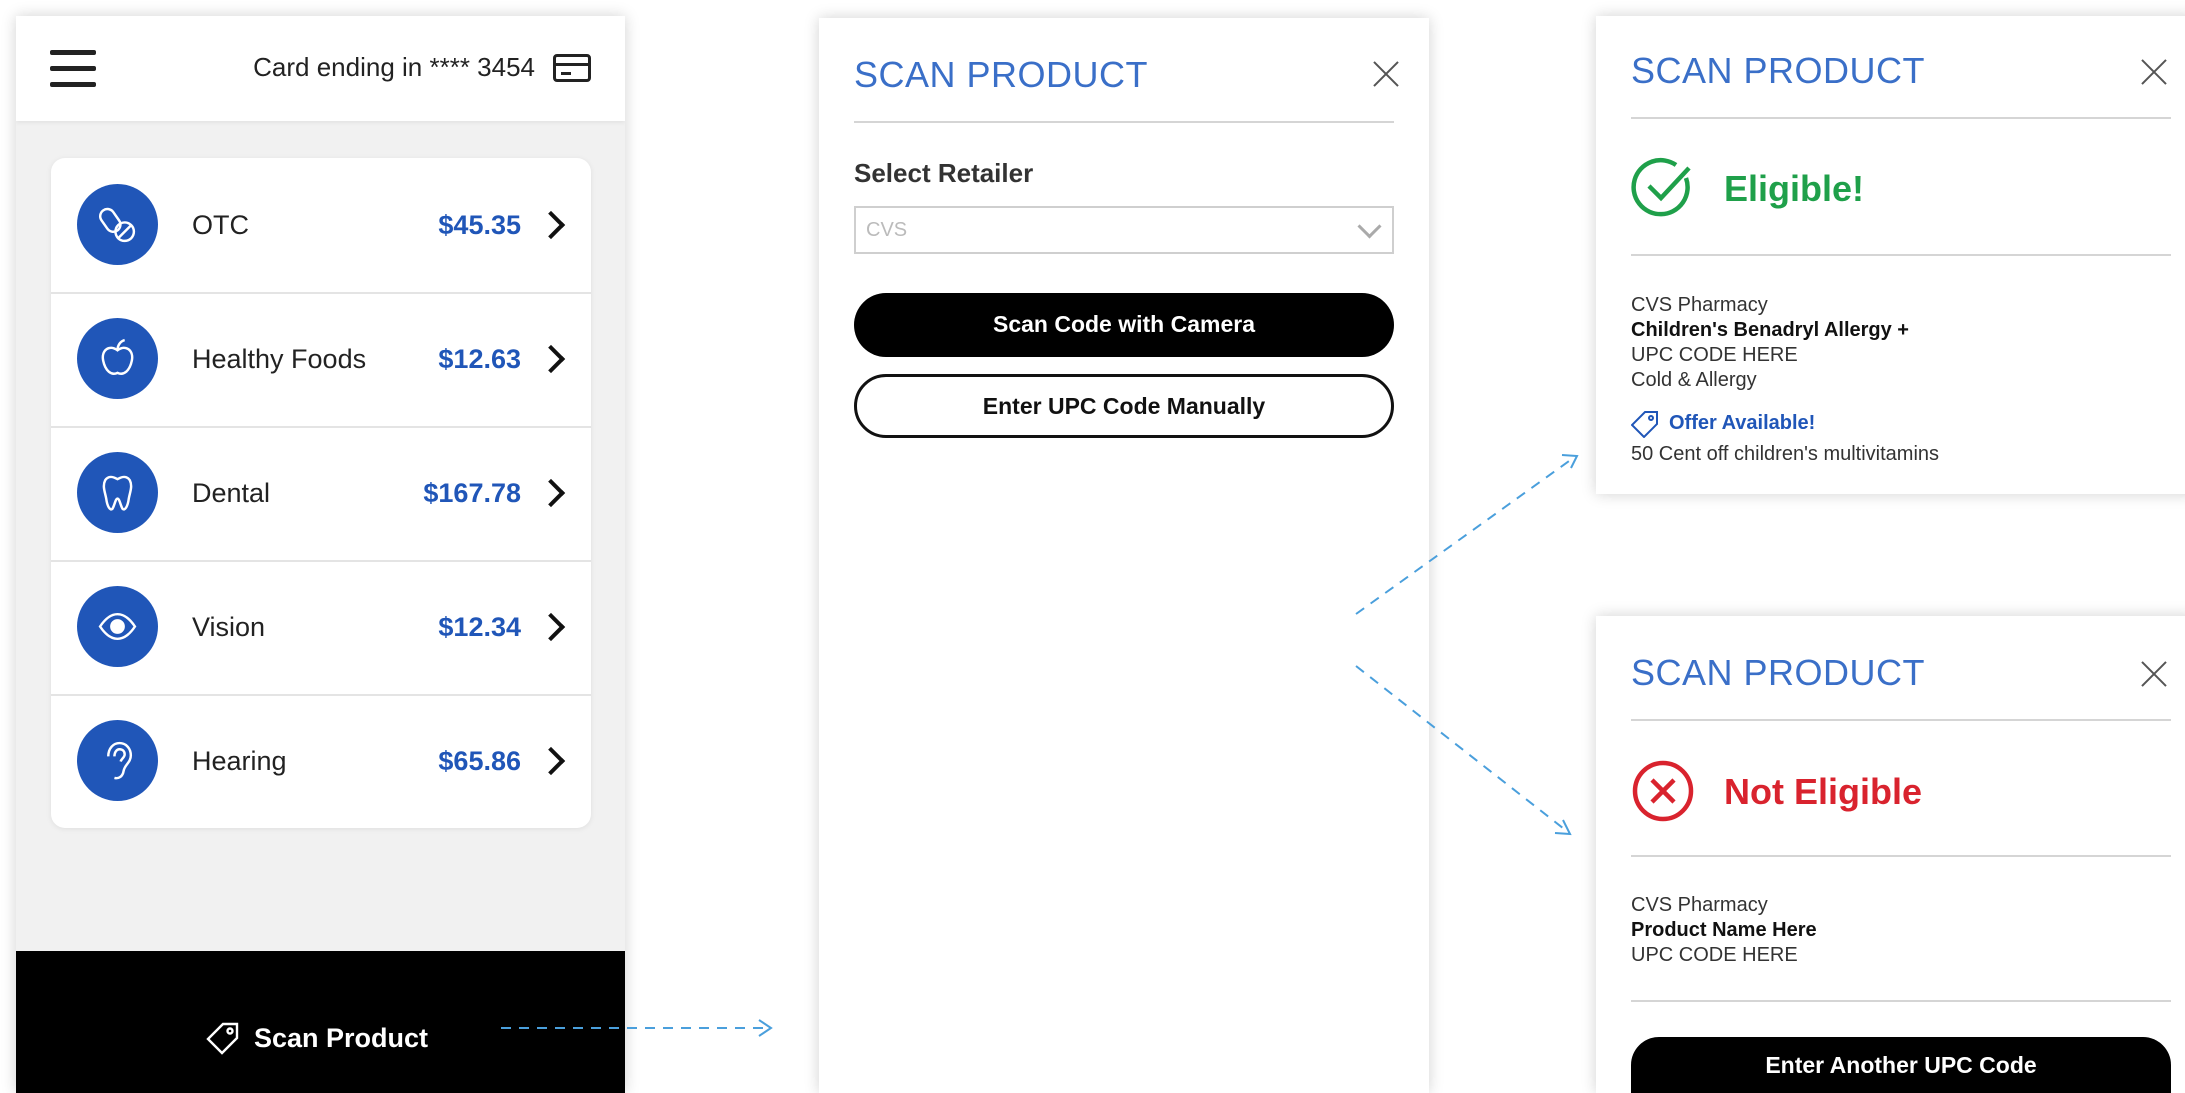  I want to click on benefit-label: Hearing, so click(239, 761).